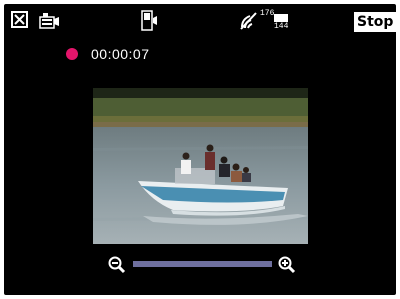 The image size is (400, 299). Describe the element at coordinates (19, 19) in the screenshot. I see `close-icon` at that location.